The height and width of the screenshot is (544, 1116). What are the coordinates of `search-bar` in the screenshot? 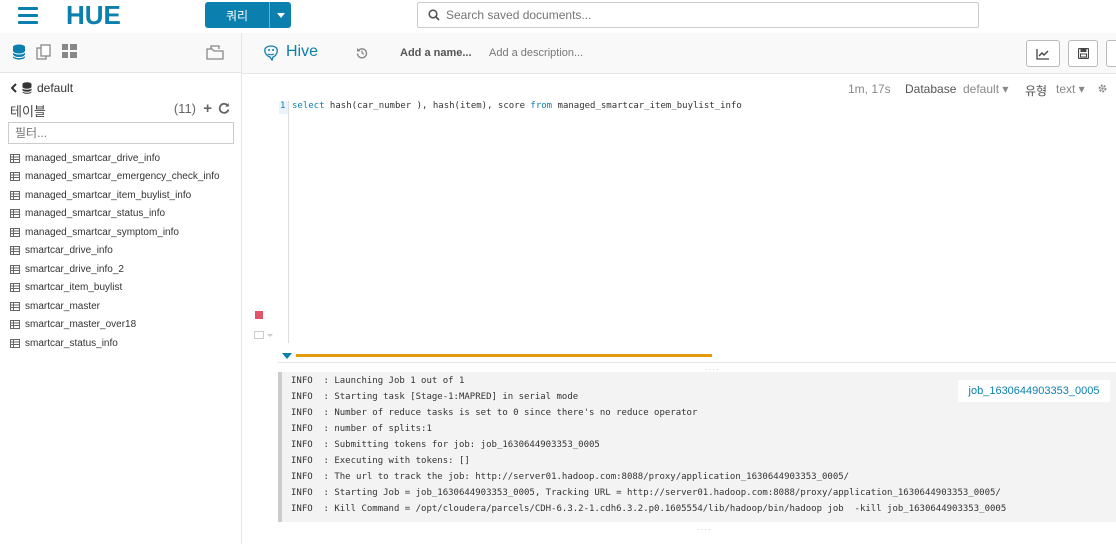 It's located at (698, 15).